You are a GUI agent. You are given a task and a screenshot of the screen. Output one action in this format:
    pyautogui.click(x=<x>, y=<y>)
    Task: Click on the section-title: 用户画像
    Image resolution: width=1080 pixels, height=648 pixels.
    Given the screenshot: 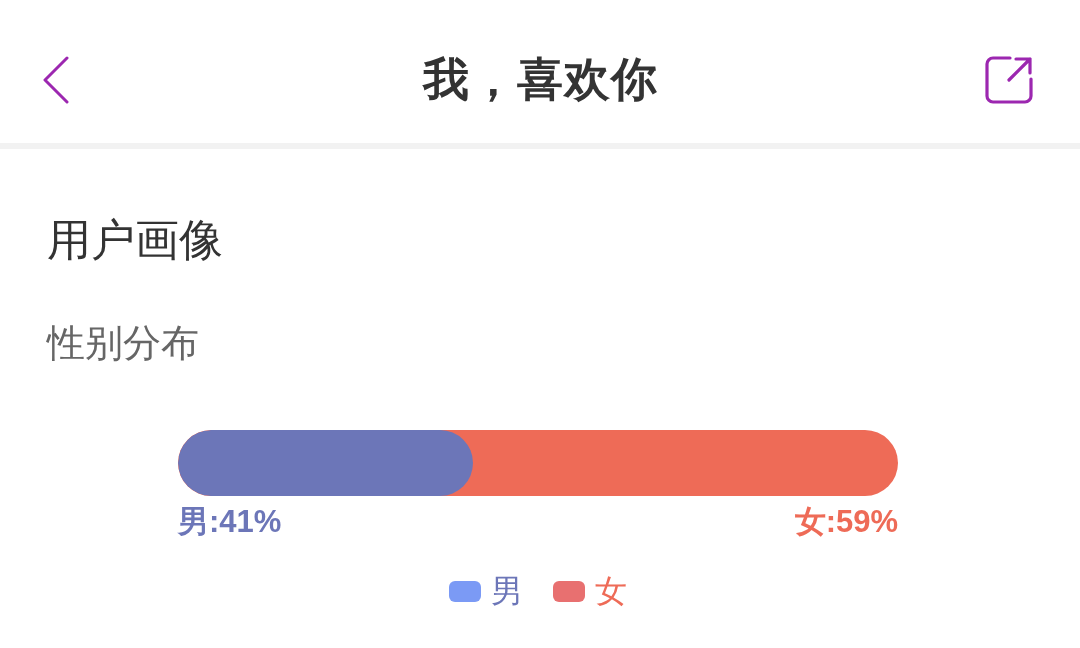 What is the action you would take?
    pyautogui.click(x=135, y=240)
    